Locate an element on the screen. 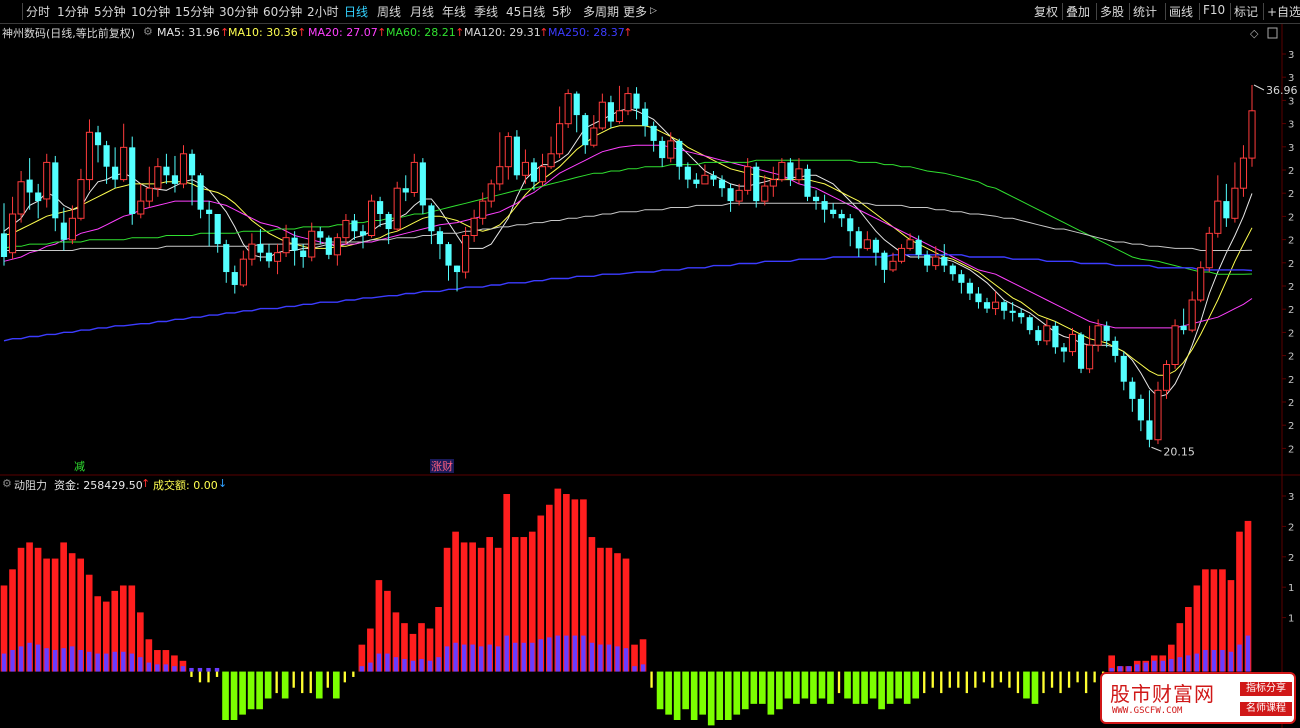 This screenshot has height=728, width=1300. period-tab-1: 1分钟 is located at coordinates (73, 11).